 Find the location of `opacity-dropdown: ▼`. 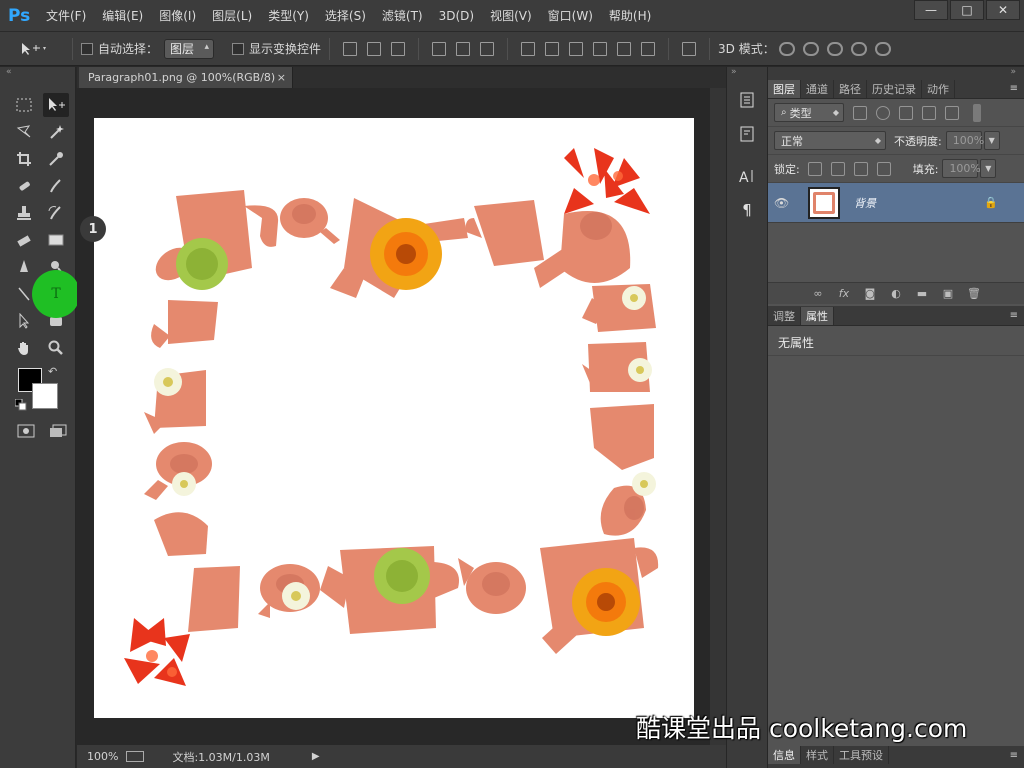

opacity-dropdown: ▼ is located at coordinates (991, 140).